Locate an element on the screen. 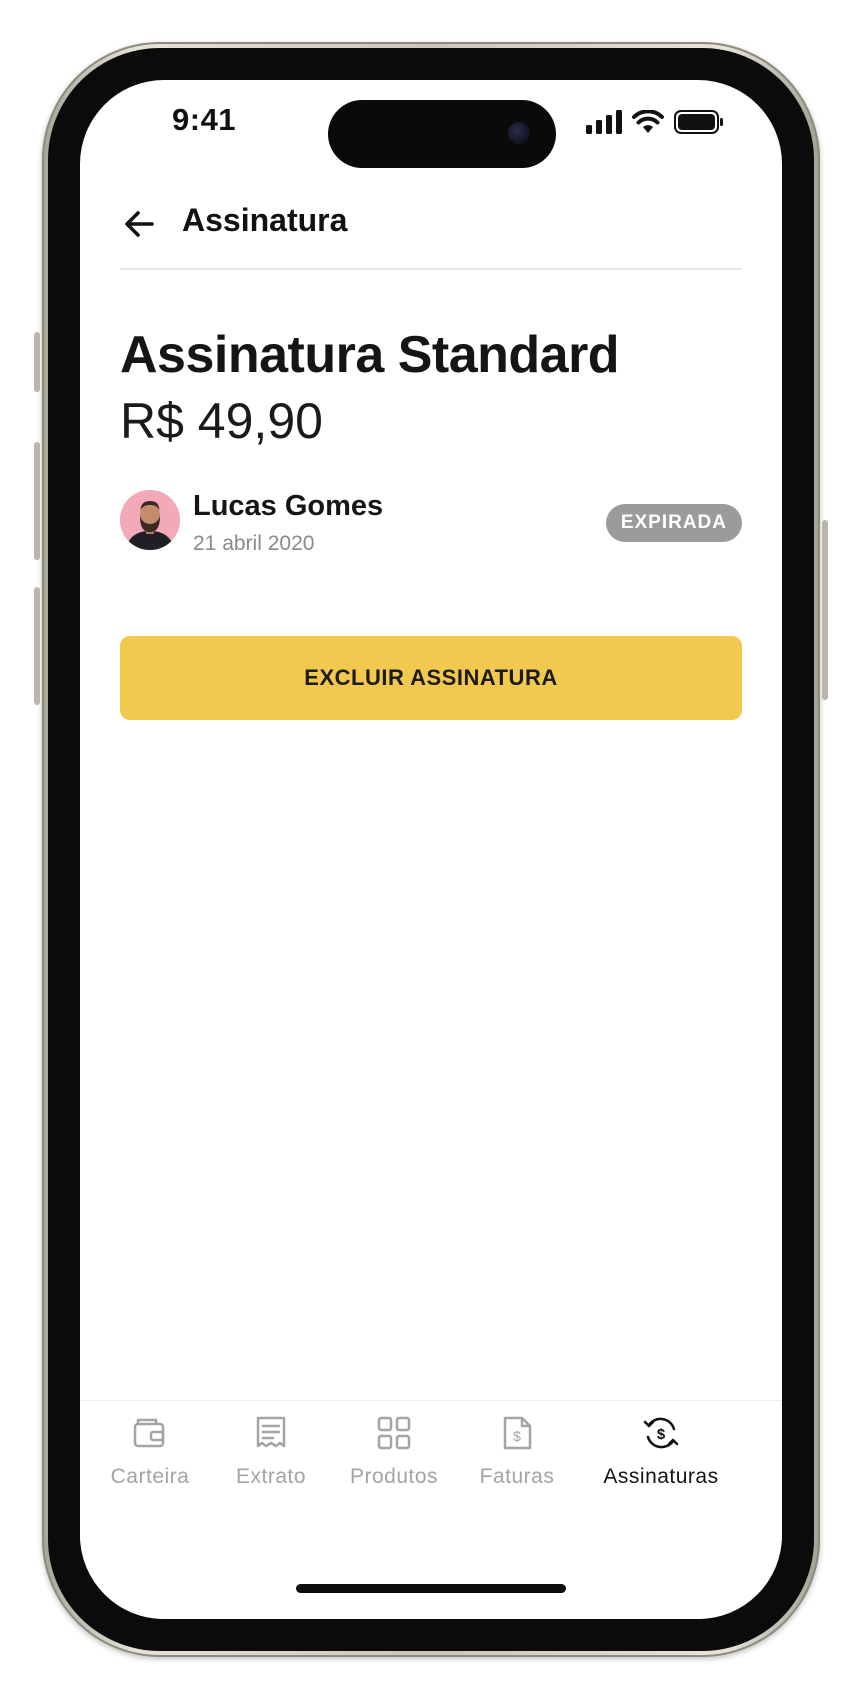  dynamic-island is located at coordinates (442, 134).